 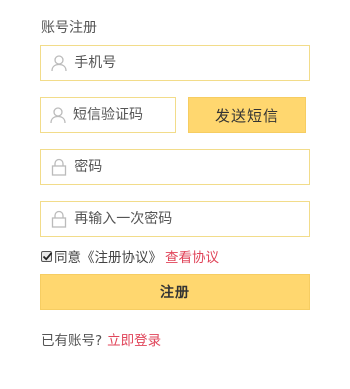 I want to click on has-account-text: 已有账号?, so click(x=72, y=341).